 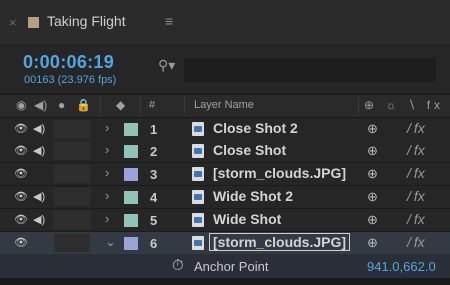 What do you see at coordinates (154, 197) in the screenshot?
I see `layer-number: 4` at bounding box center [154, 197].